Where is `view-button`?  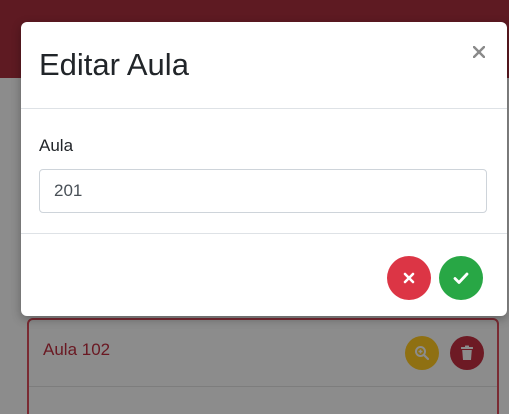 view-button is located at coordinates (422, 353).